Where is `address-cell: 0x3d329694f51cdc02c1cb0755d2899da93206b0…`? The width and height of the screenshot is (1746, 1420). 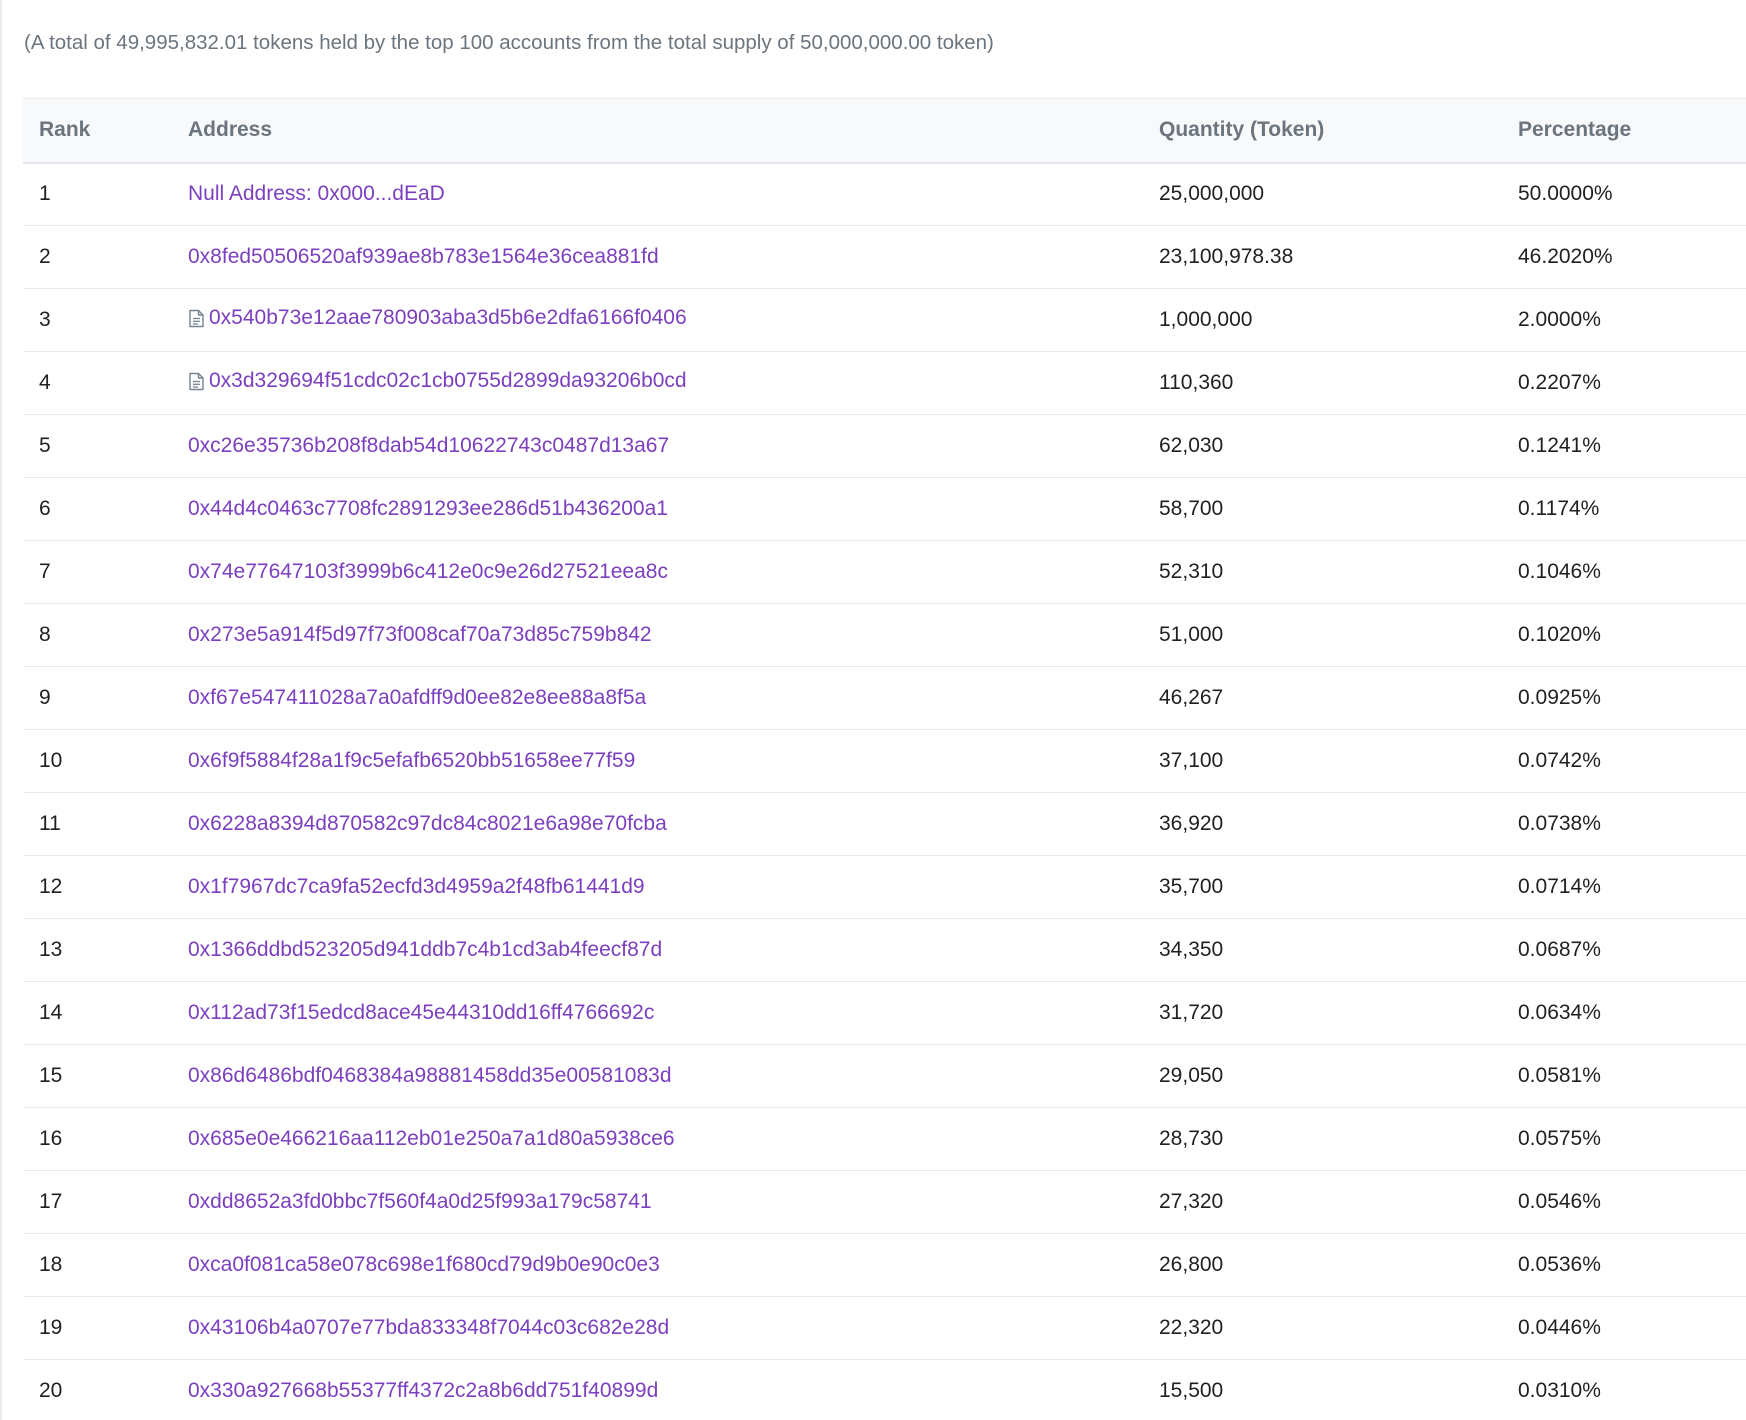
address-cell: 0x3d329694f51cdc02c1cb0755d2899da93206b0… is located at coordinates (657, 383).